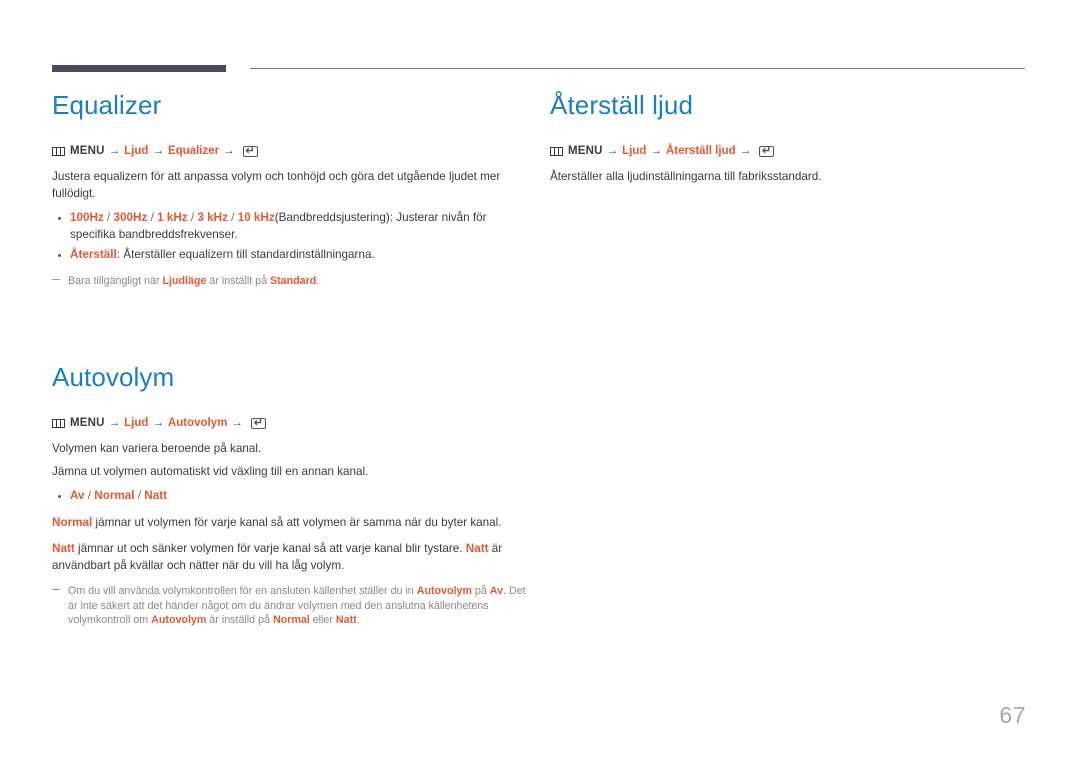 This screenshot has width=1080, height=763. I want to click on note-highlight-ljudlage: Ljudläge, so click(184, 280).